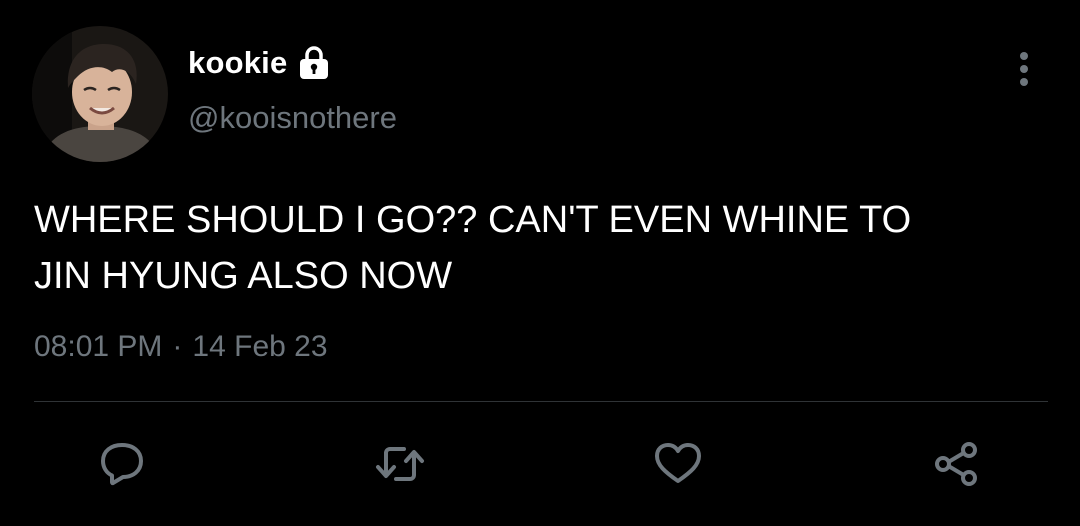 This screenshot has width=1080, height=526. I want to click on more-options-button, so click(1024, 69).